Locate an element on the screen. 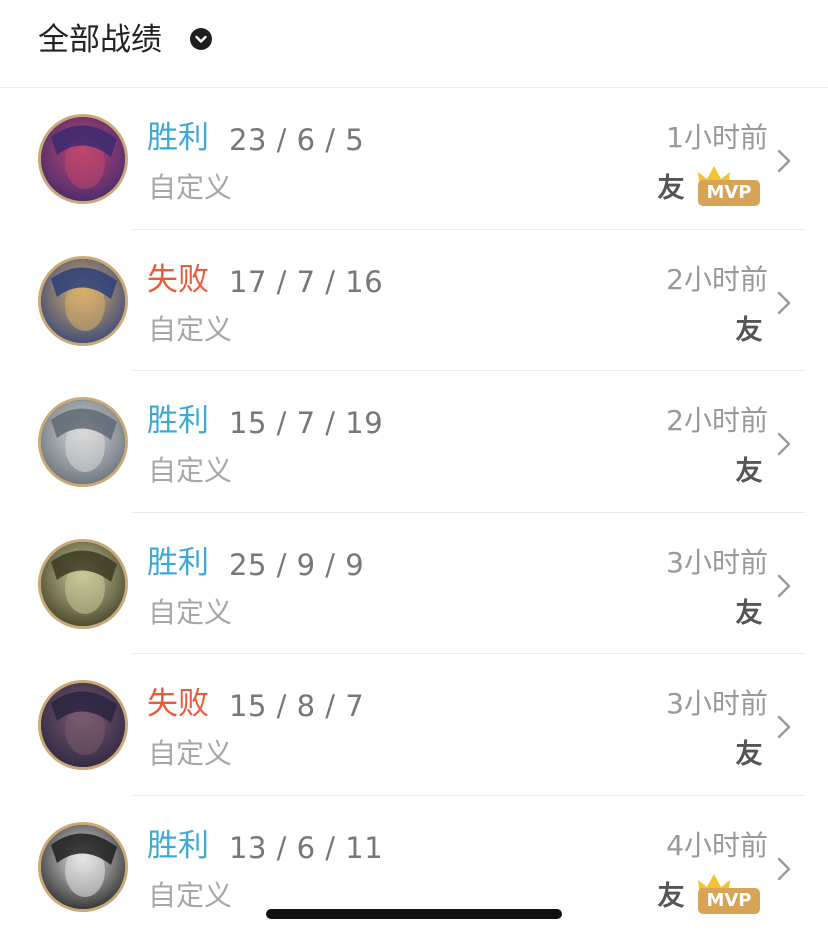  chevron-down-icon is located at coordinates (201, 39).